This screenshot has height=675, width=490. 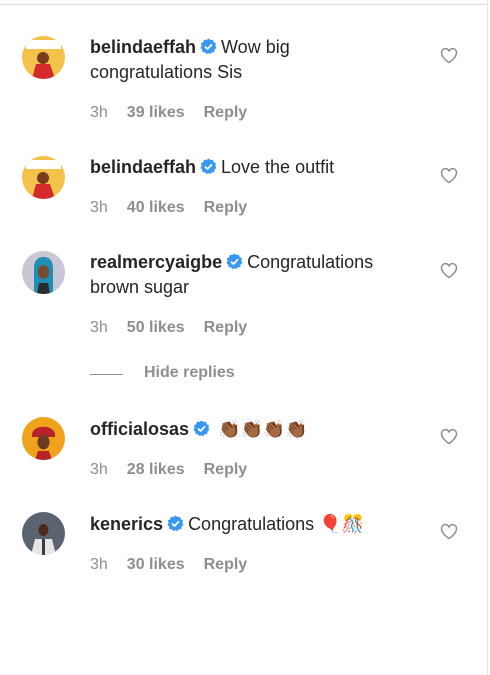 I want to click on hide-replies-label: Hide replies, so click(x=189, y=372).